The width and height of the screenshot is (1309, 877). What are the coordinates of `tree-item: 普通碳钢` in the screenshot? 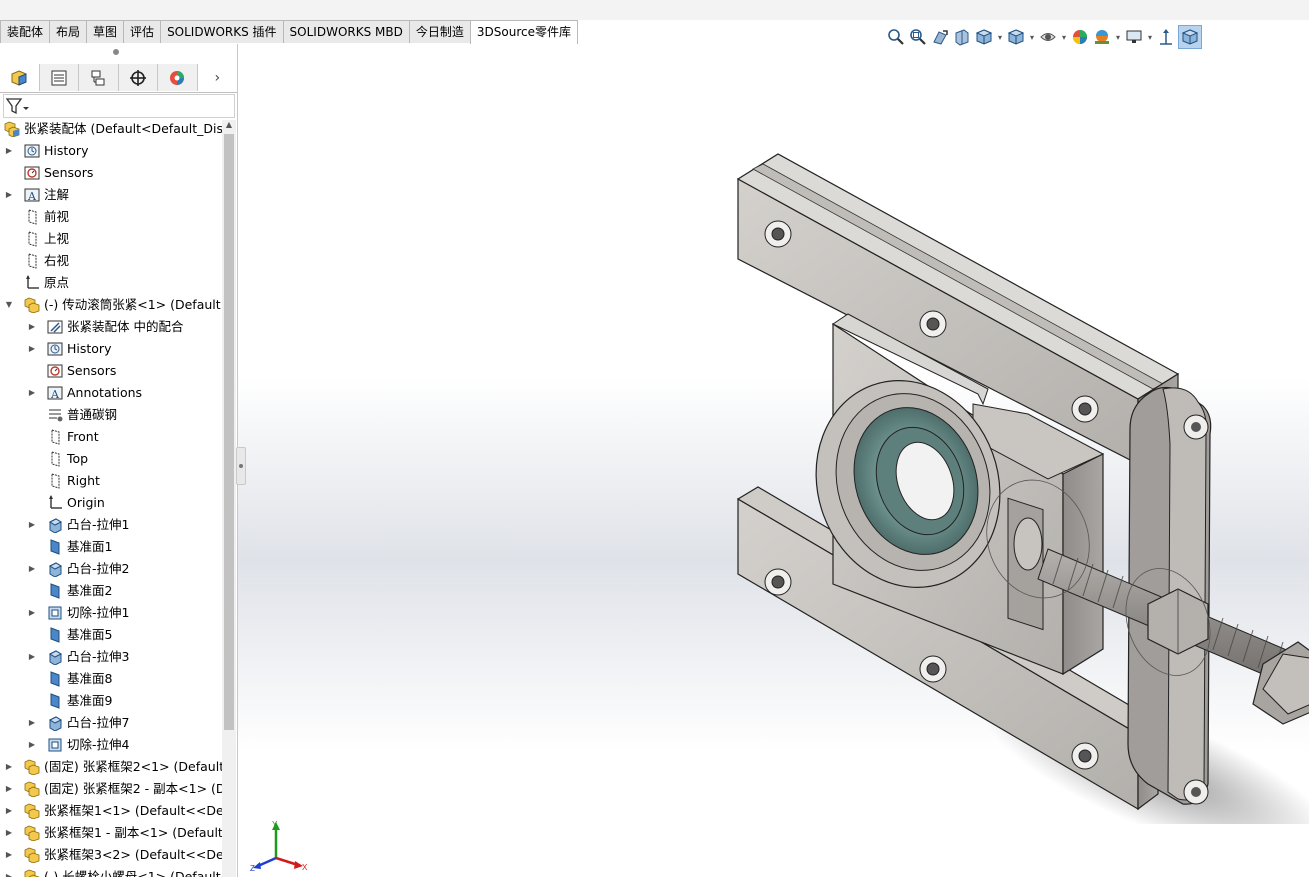 It's located at (111, 415).